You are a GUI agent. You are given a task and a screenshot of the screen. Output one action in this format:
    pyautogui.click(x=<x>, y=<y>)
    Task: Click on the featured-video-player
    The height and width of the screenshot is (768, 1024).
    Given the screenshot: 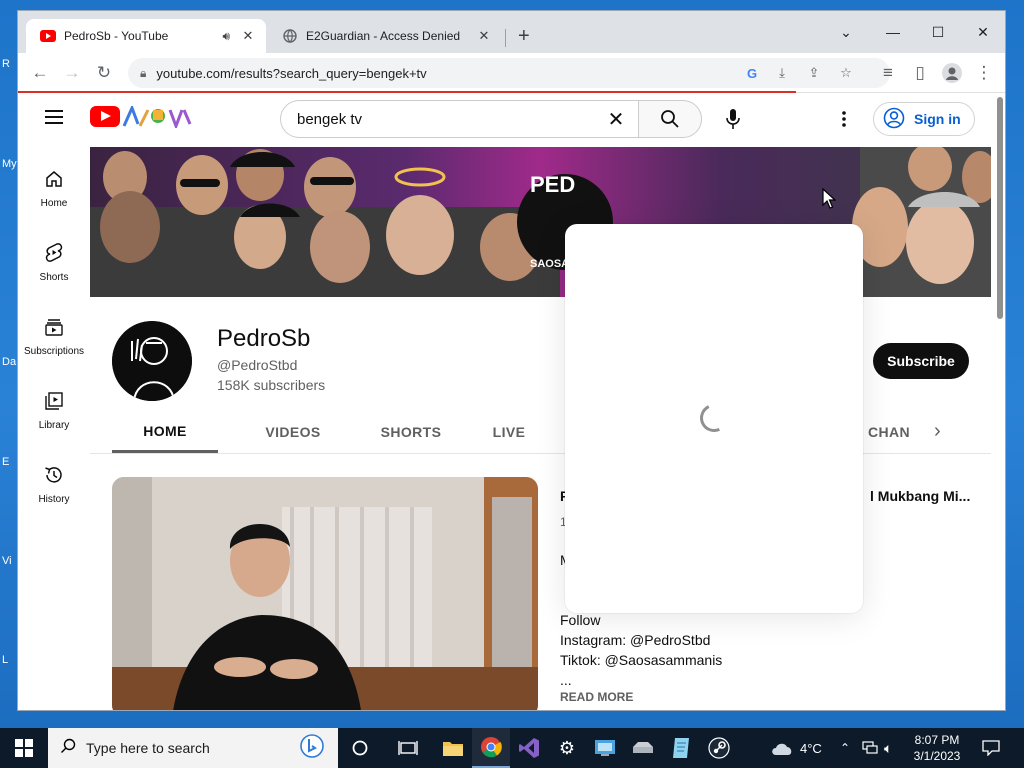 What is the action you would take?
    pyautogui.click(x=325, y=593)
    